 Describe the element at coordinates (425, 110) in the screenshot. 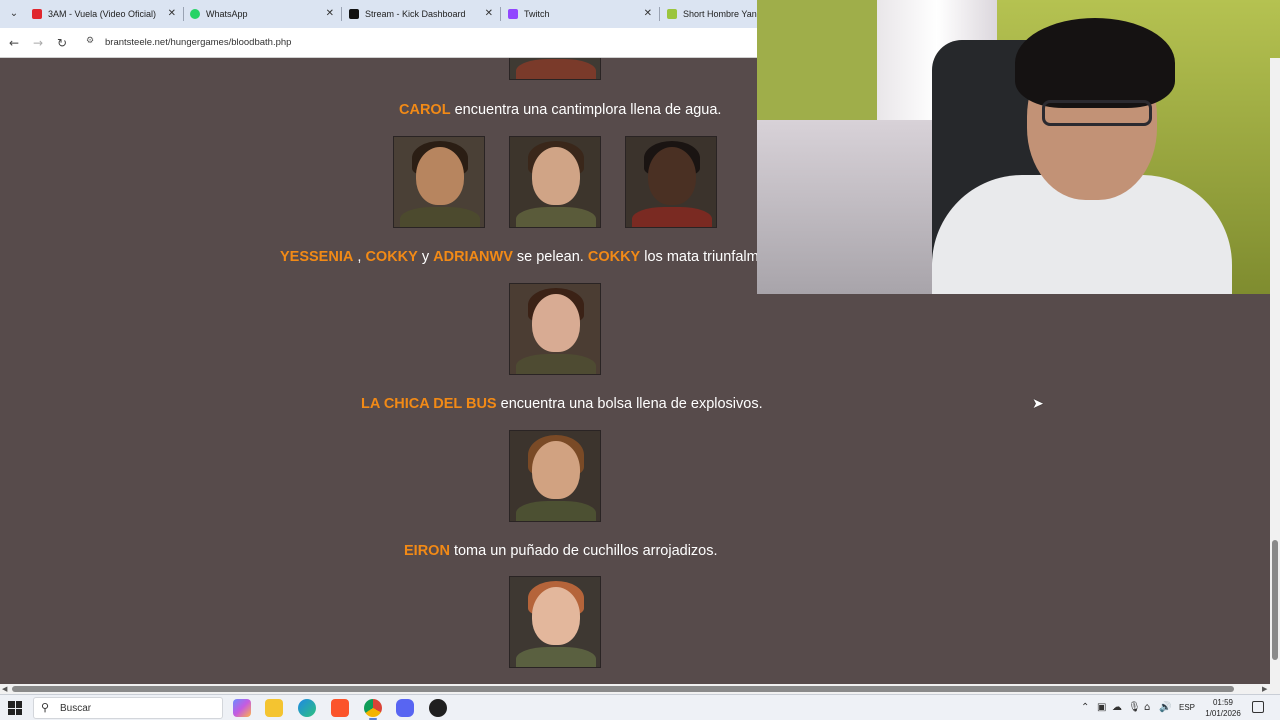

I see `tribute-name: CAROL` at that location.